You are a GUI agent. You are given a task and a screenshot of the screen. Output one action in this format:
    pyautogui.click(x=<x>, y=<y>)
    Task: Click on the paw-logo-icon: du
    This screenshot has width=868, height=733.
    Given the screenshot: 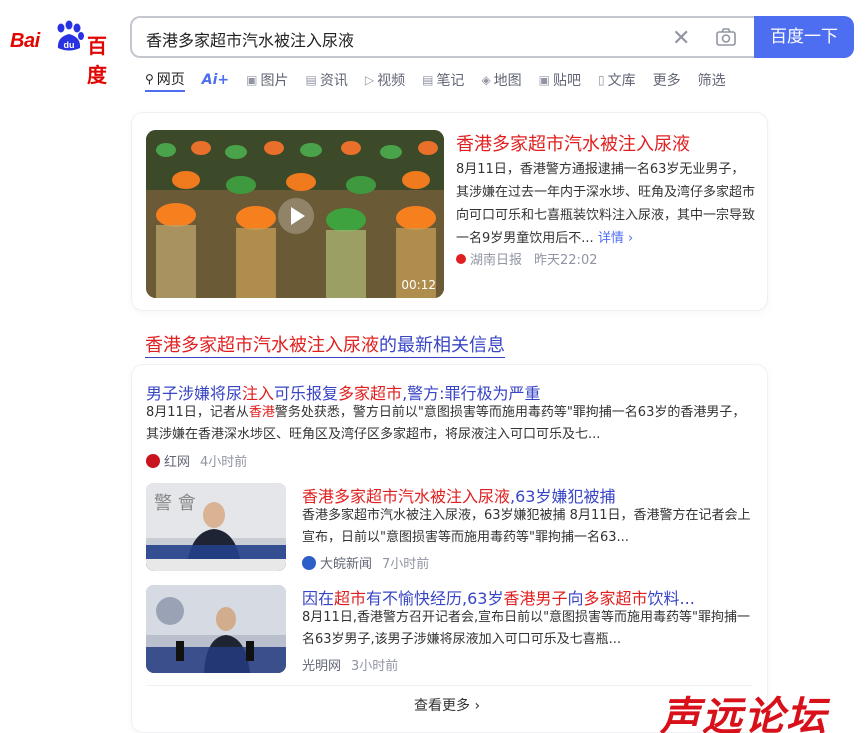 What is the action you would take?
    pyautogui.click(x=70, y=35)
    